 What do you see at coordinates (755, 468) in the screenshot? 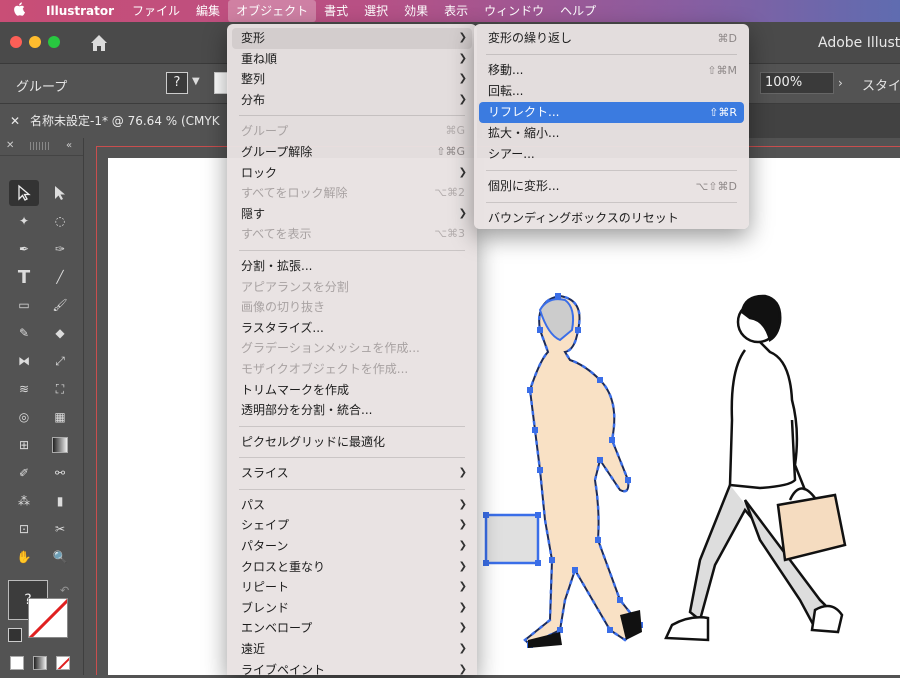
I see `walking-person-figure` at bounding box center [755, 468].